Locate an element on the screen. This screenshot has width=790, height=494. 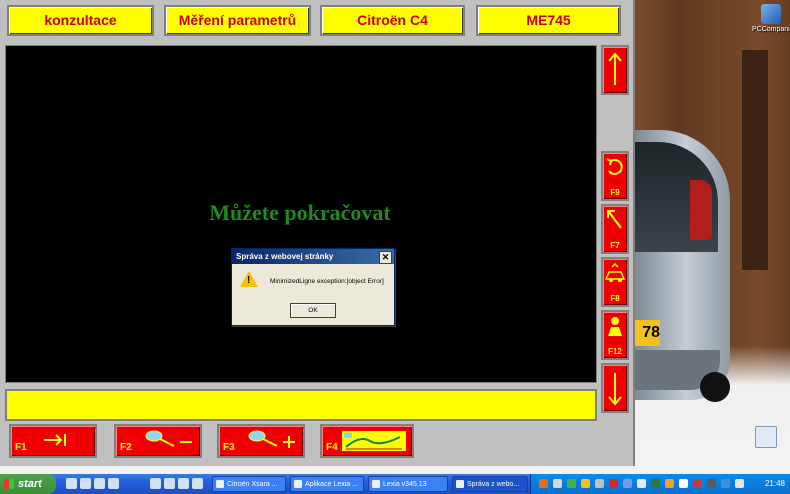
f1-button: F1 is located at coordinates (53, 441).